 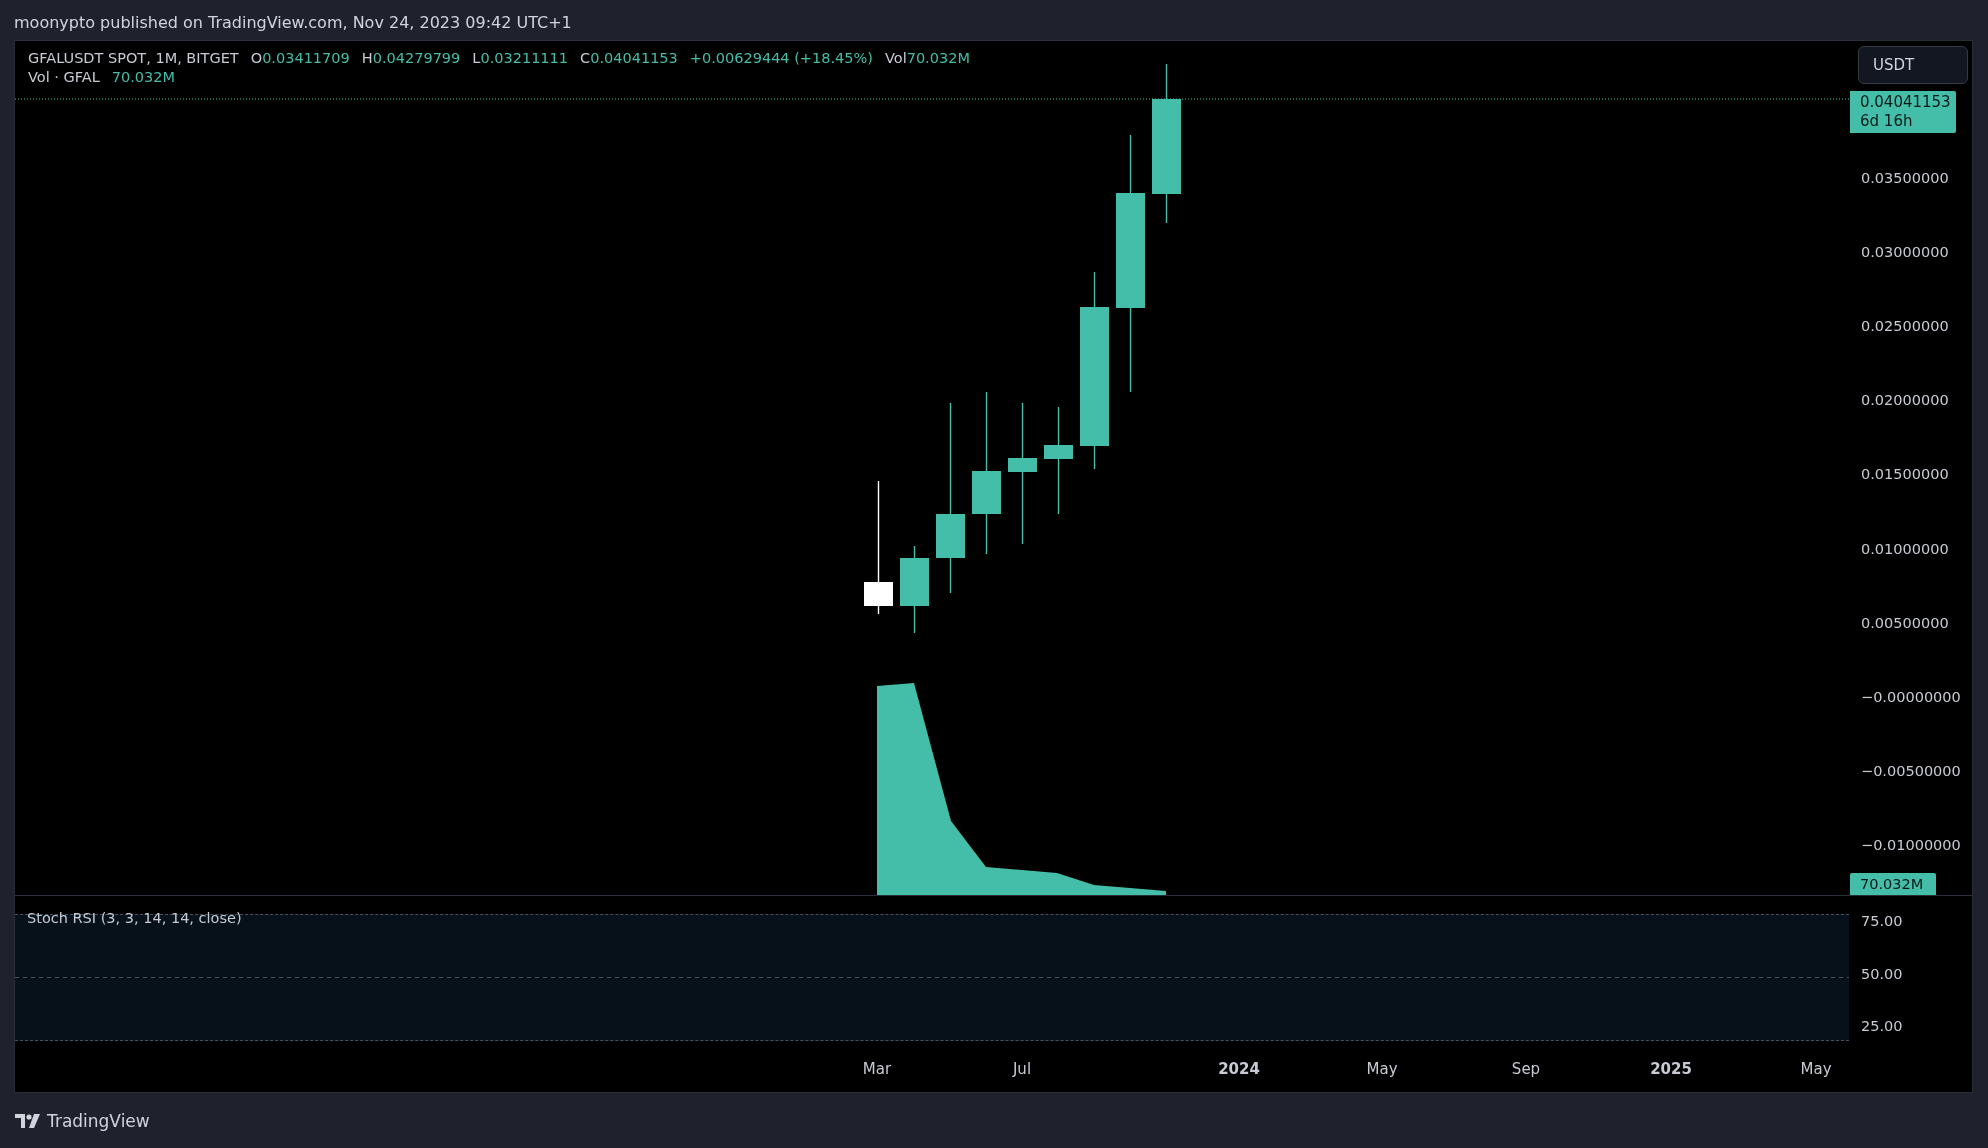 What do you see at coordinates (1905, 178) in the screenshot?
I see `price-axis-label: 0.03500000` at bounding box center [1905, 178].